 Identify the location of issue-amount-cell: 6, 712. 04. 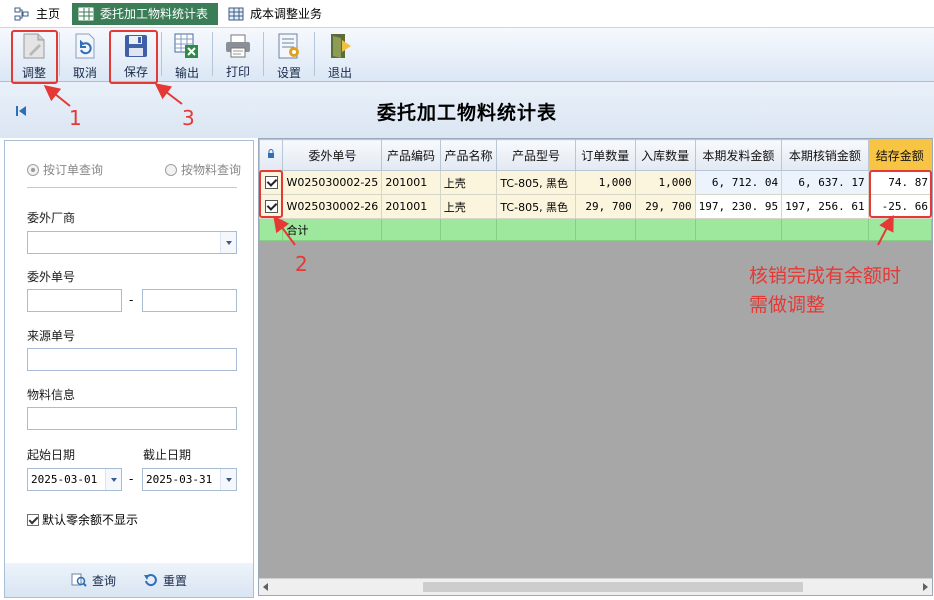
(738, 182).